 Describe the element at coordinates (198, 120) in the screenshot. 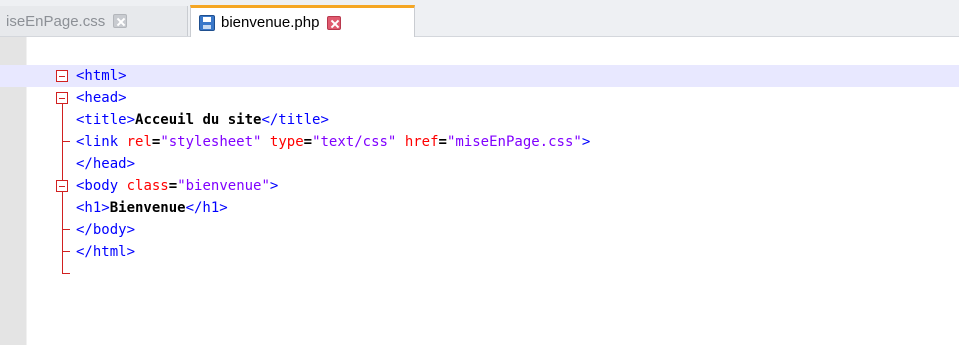

I see `title-text: Acceuil du site` at that location.